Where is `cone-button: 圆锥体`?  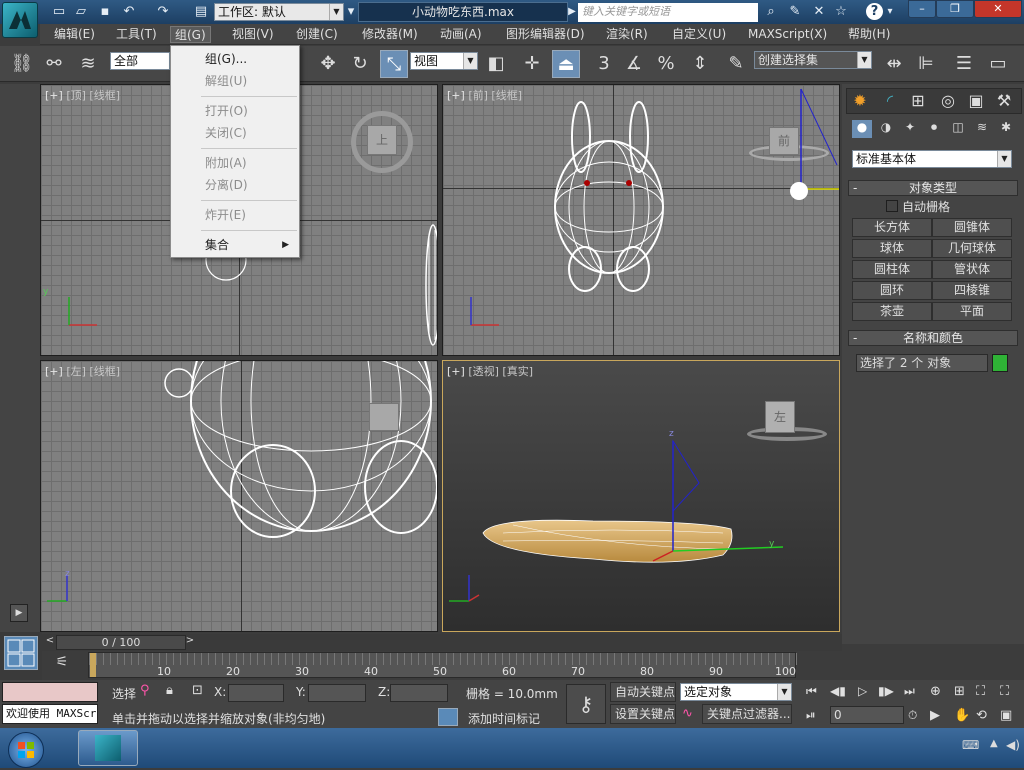
cone-button: 圆锥体 is located at coordinates (972, 227).